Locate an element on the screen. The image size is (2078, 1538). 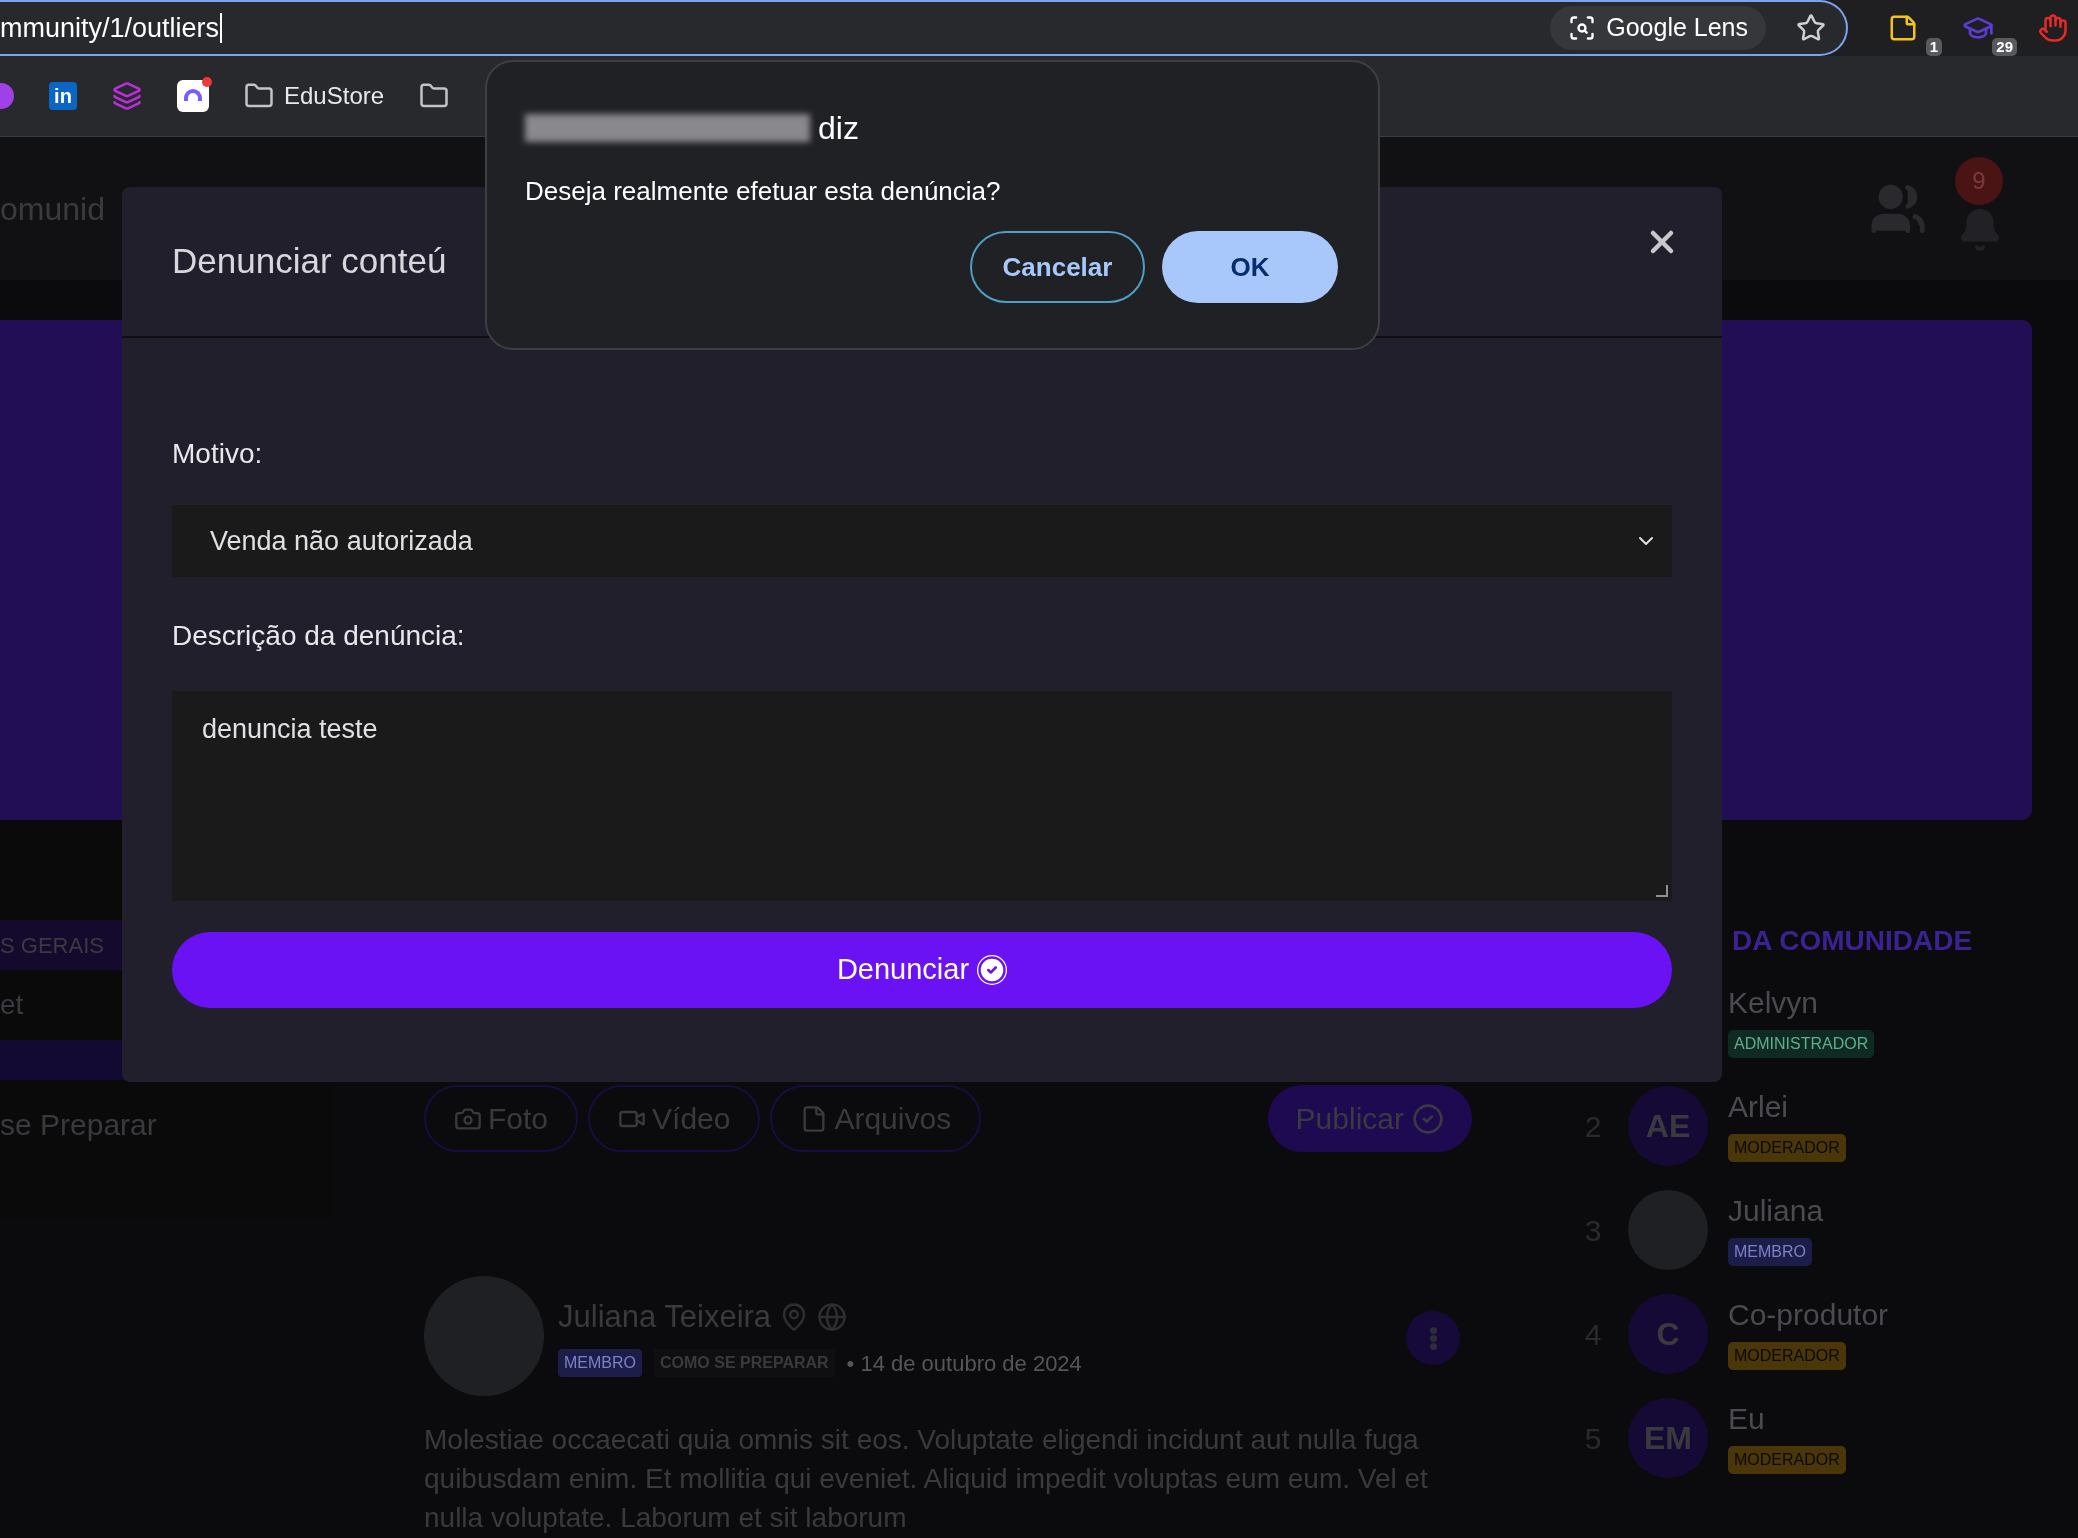
member-name: Arlei is located at coordinates (1758, 1107).